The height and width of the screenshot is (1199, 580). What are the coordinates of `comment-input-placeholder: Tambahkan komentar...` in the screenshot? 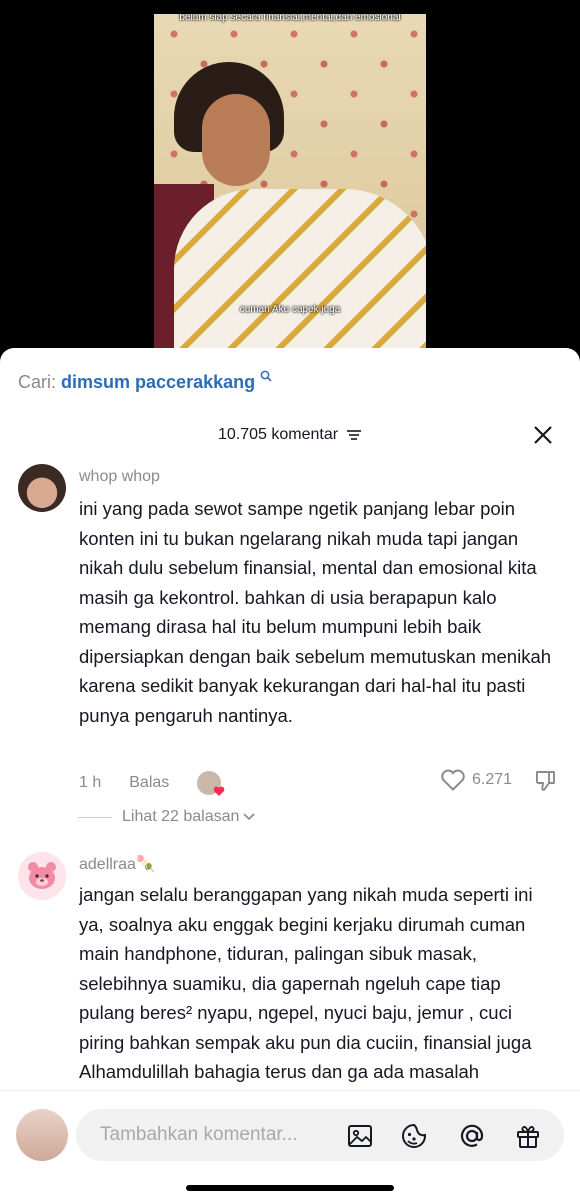 It's located at (199, 1134).